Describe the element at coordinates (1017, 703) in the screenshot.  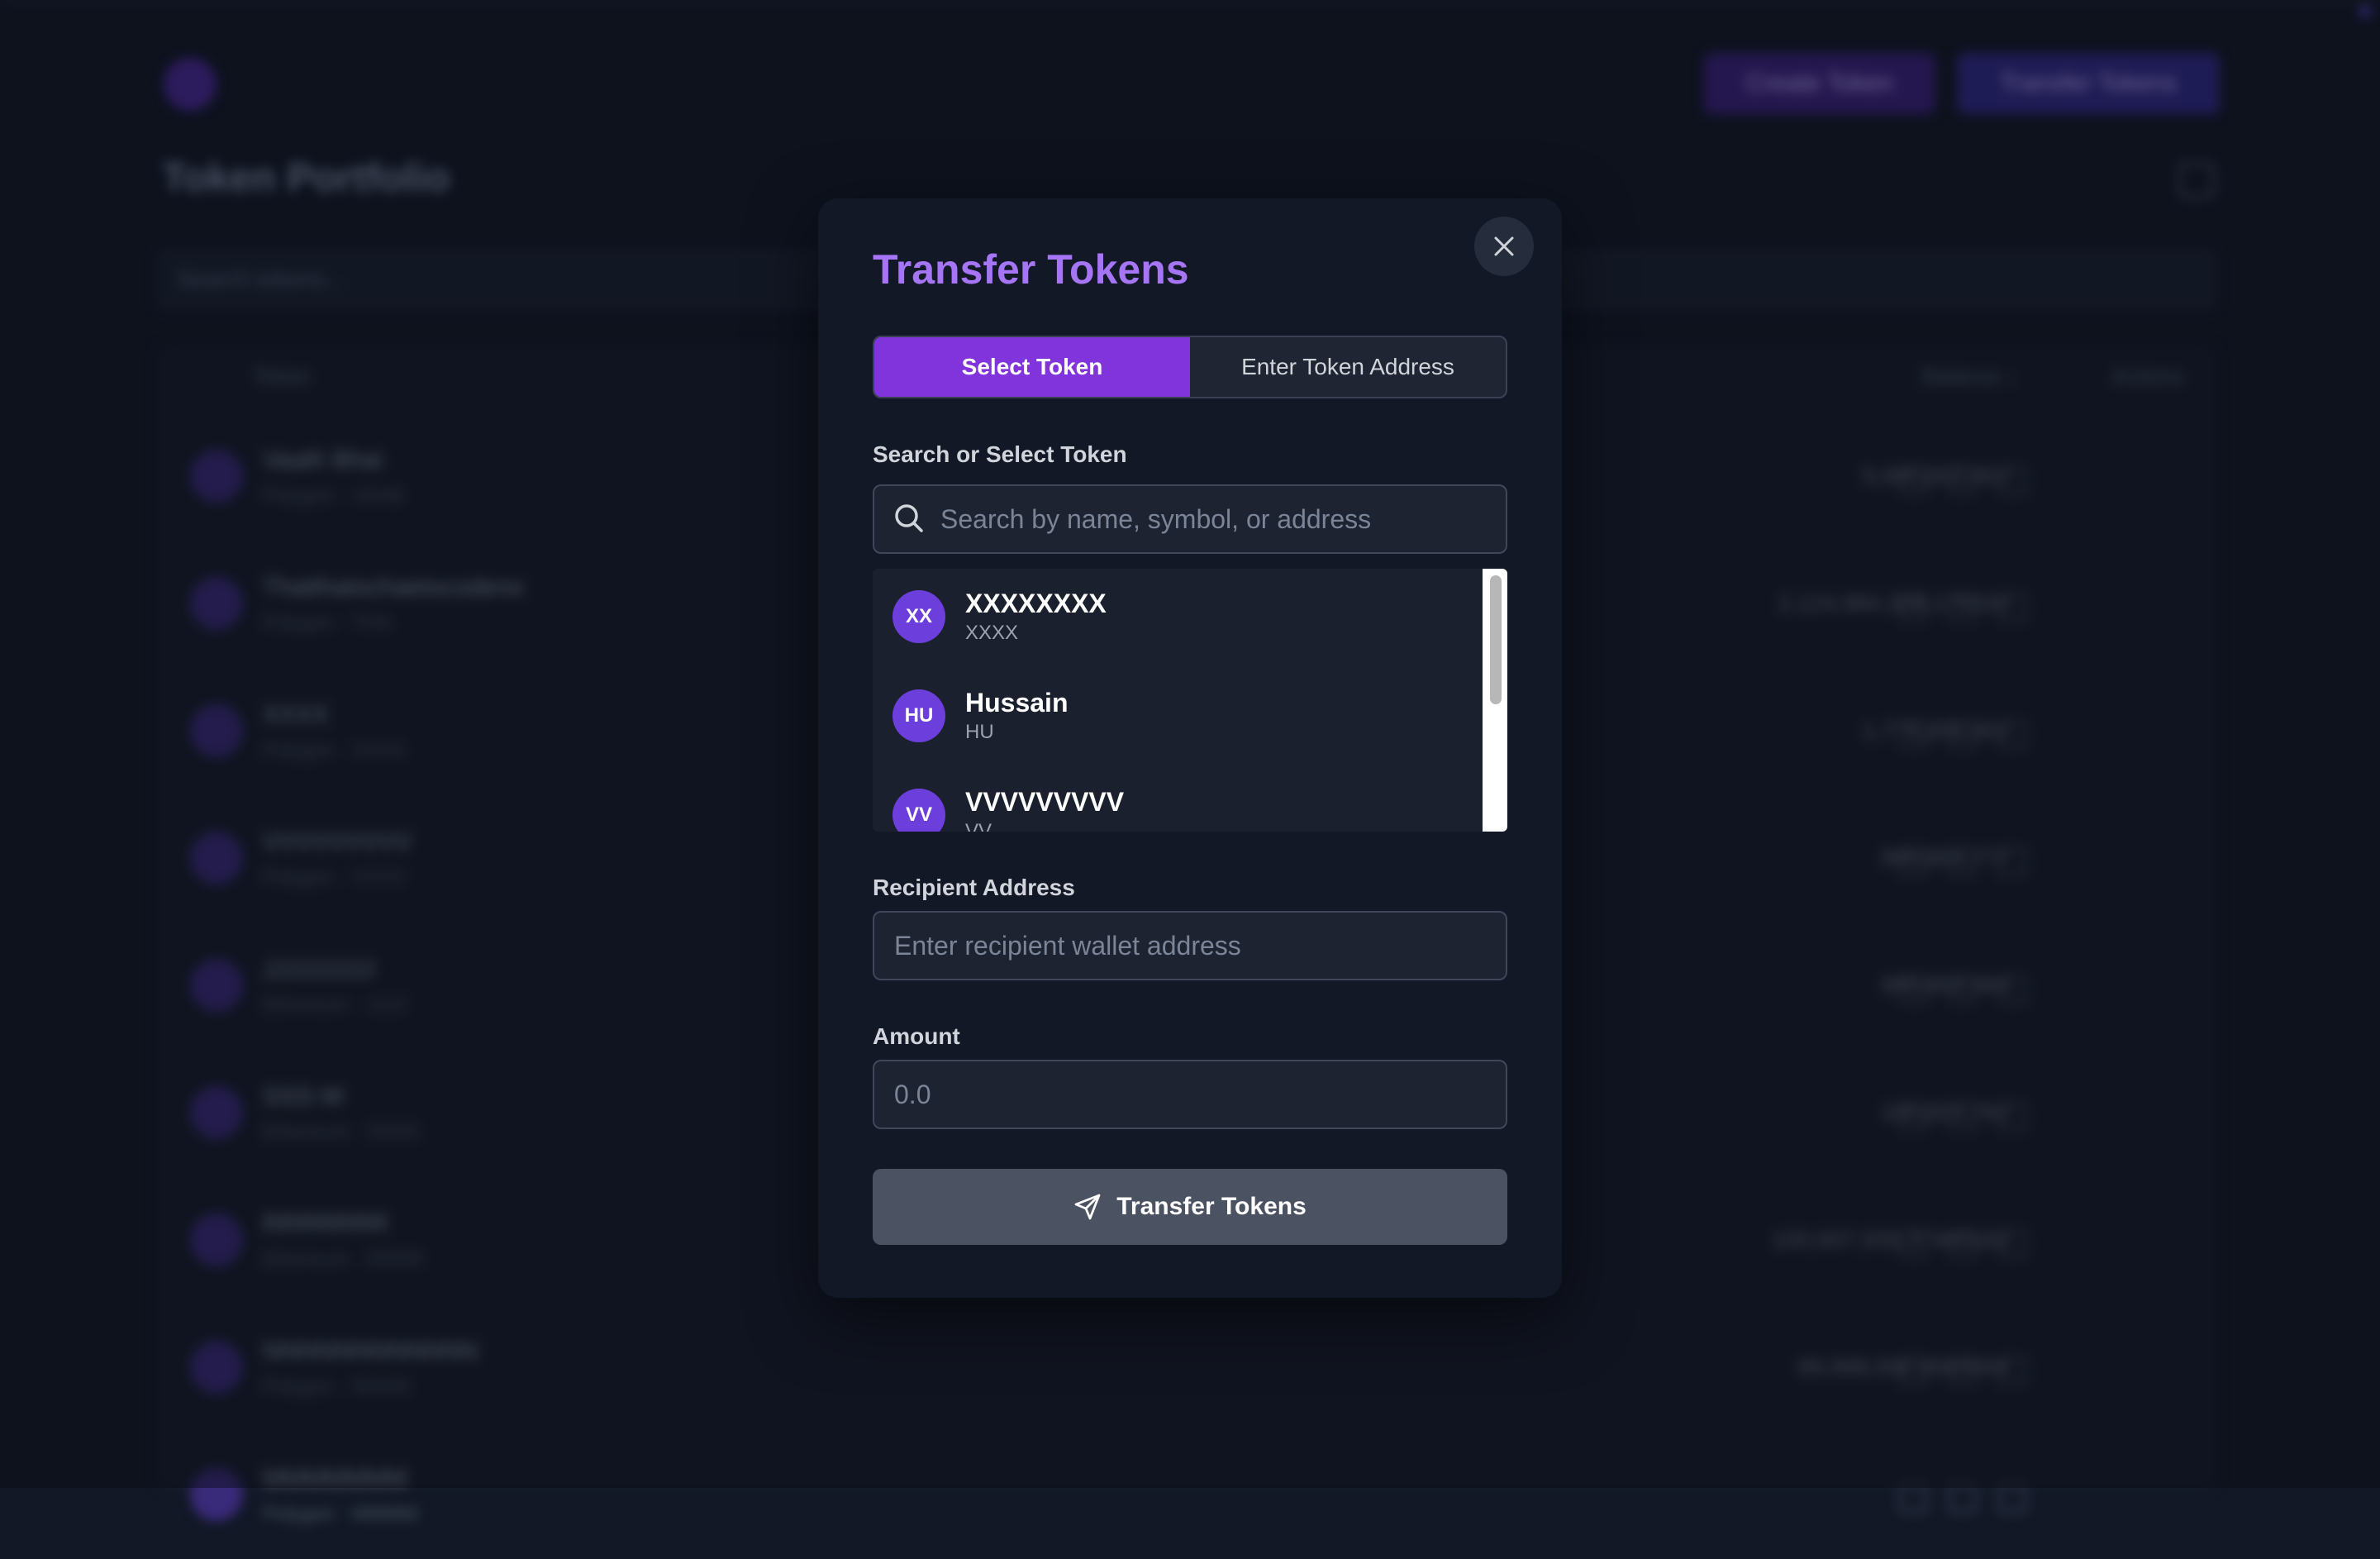
I see `token-name: Hussain` at that location.